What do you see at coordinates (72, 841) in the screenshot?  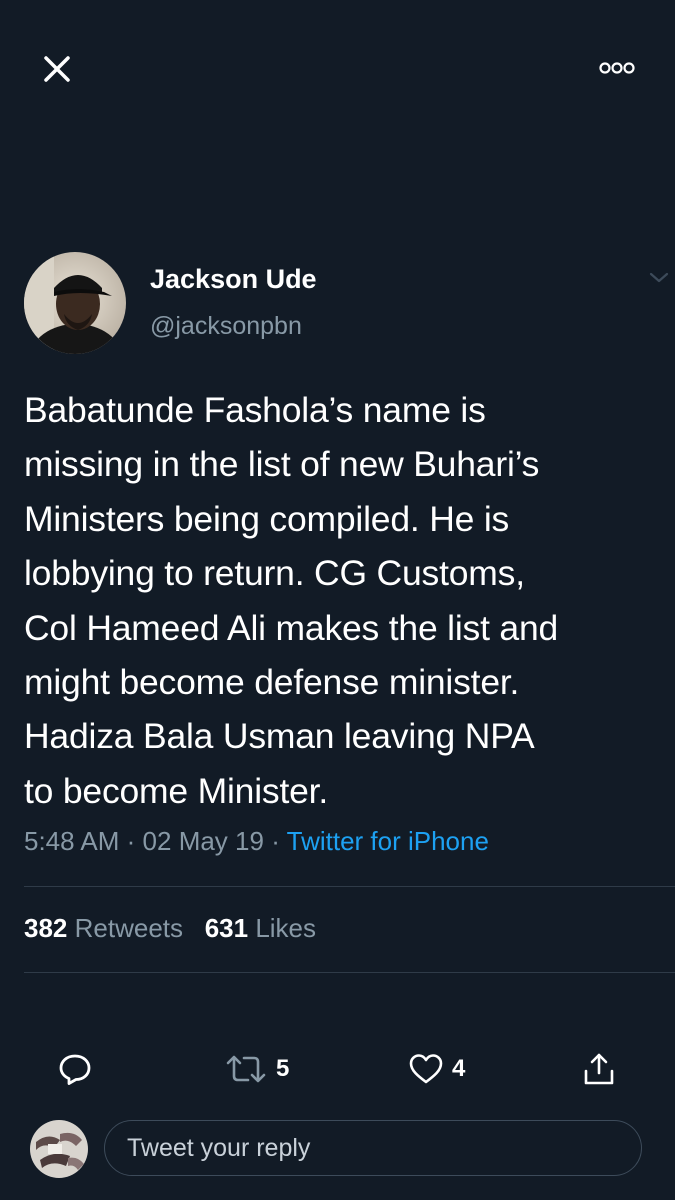 I see `tweet-time: 5:48 AM` at bounding box center [72, 841].